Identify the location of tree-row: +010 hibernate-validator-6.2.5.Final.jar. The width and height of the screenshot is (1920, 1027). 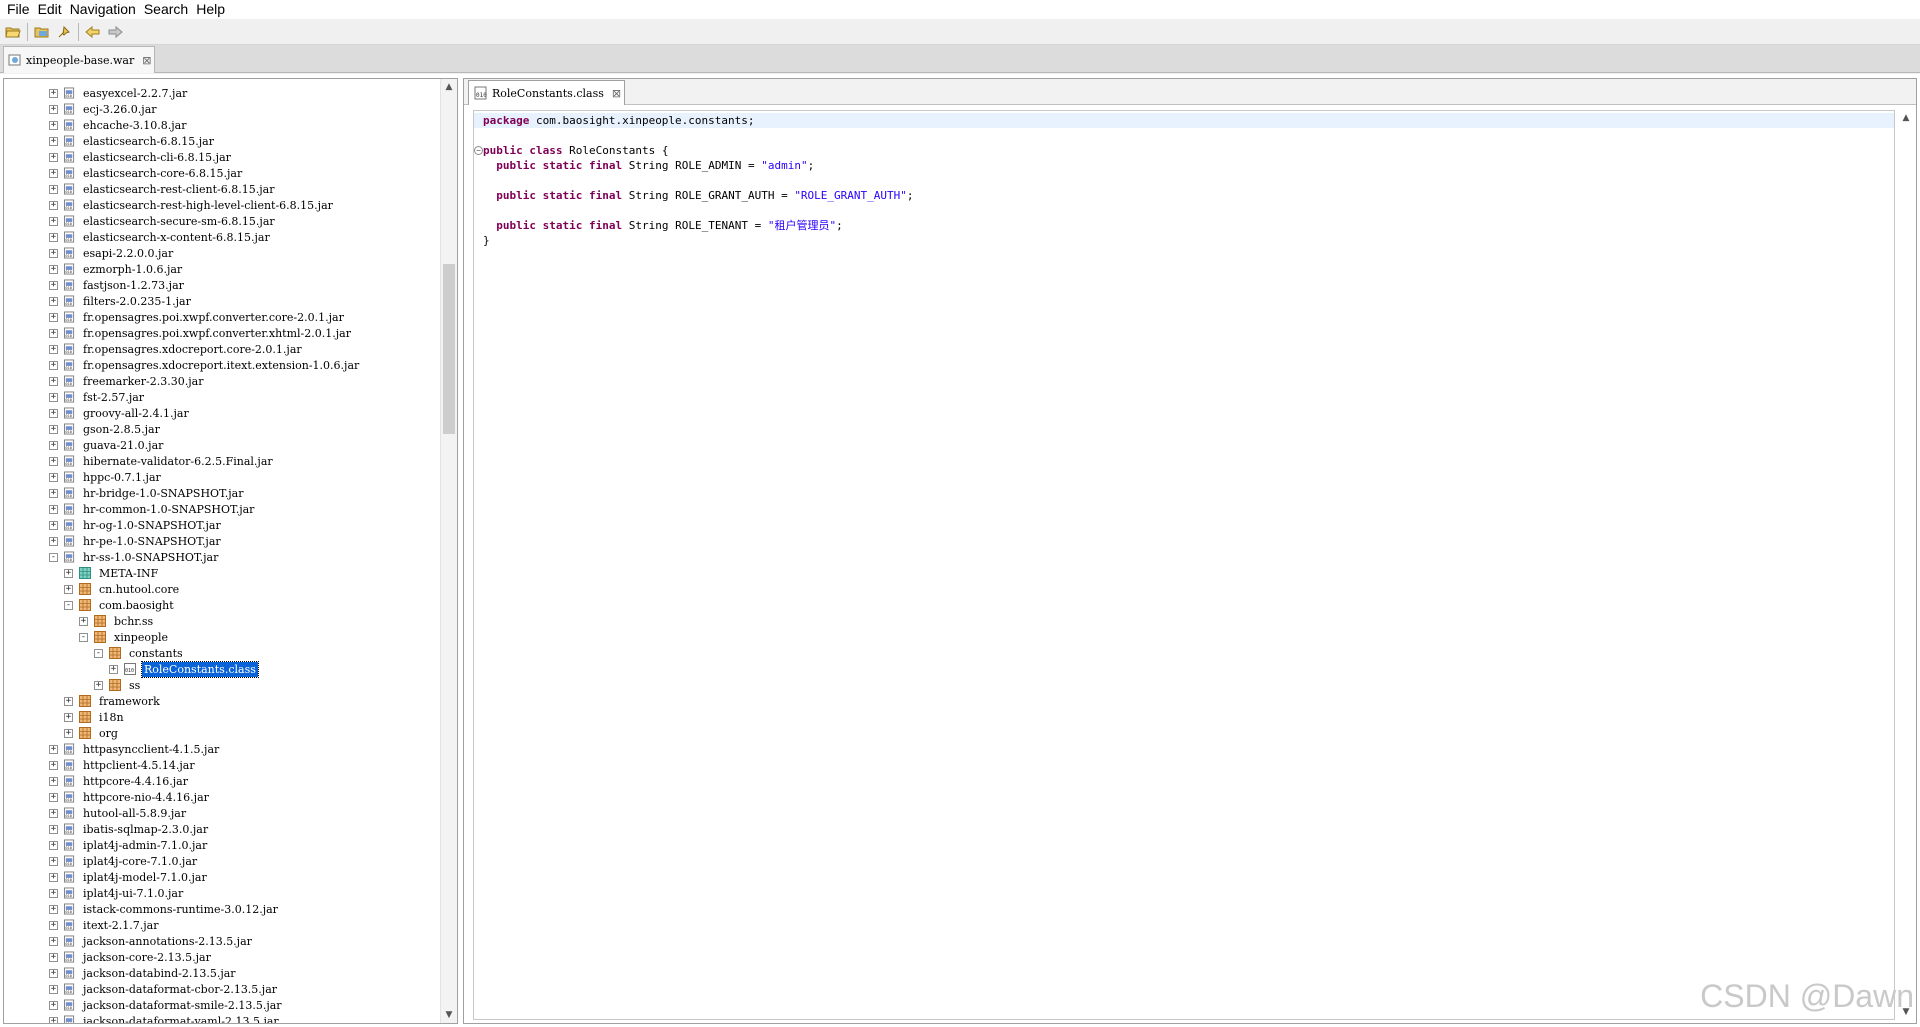
(222, 461).